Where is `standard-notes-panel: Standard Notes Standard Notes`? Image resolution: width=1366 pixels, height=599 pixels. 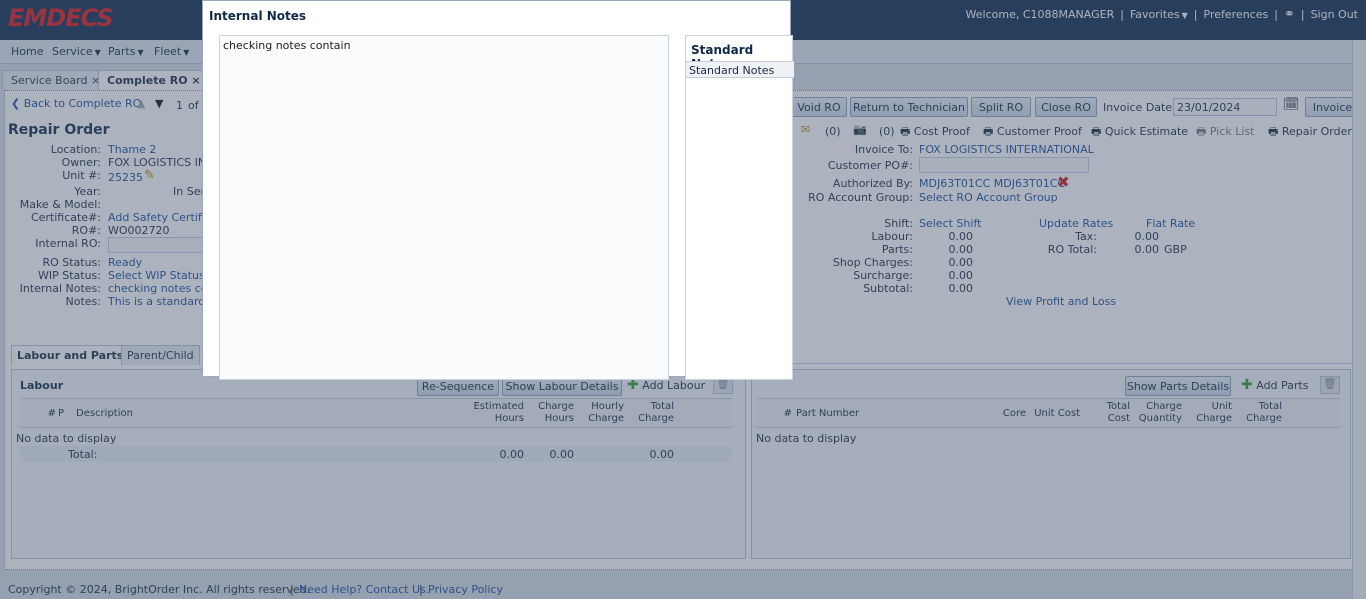 standard-notes-panel: Standard Notes Standard Notes is located at coordinates (739, 207).